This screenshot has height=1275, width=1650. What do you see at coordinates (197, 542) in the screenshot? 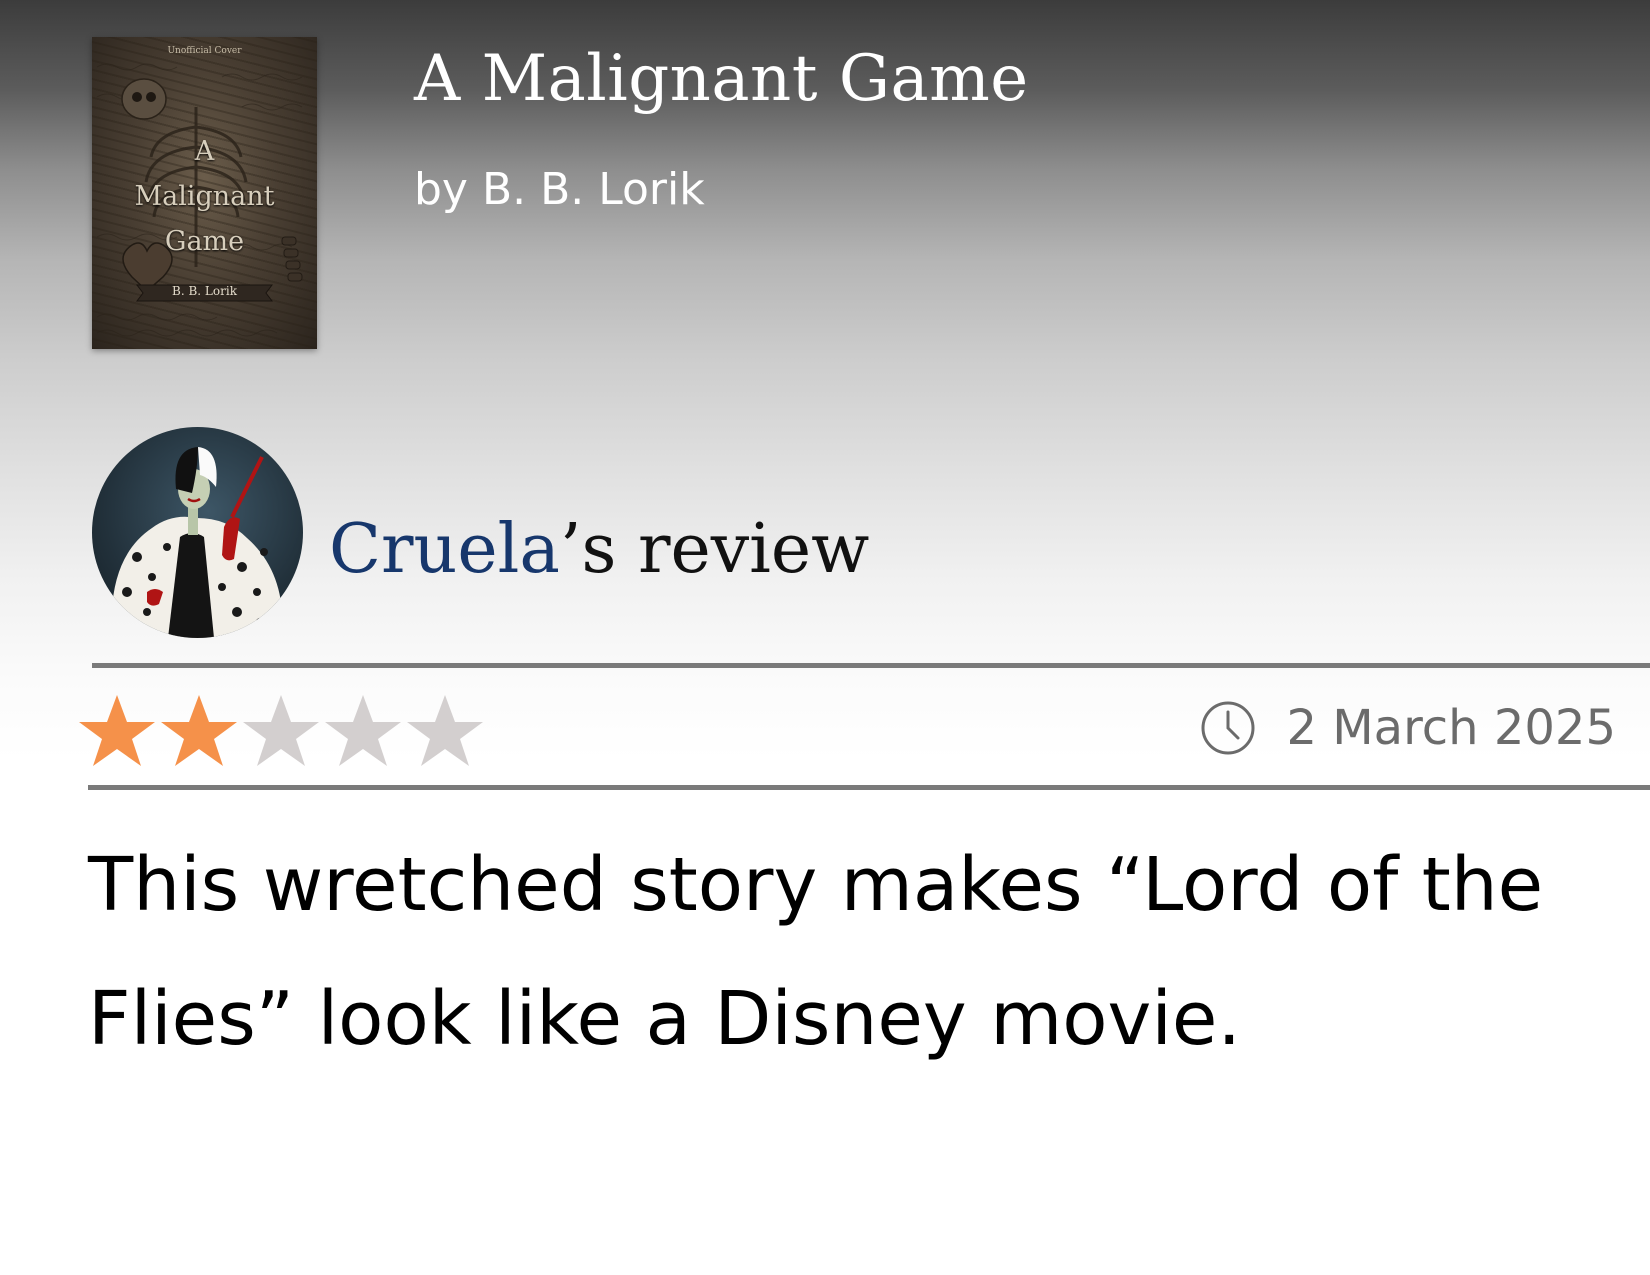
I see `avatar-illustration` at bounding box center [197, 542].